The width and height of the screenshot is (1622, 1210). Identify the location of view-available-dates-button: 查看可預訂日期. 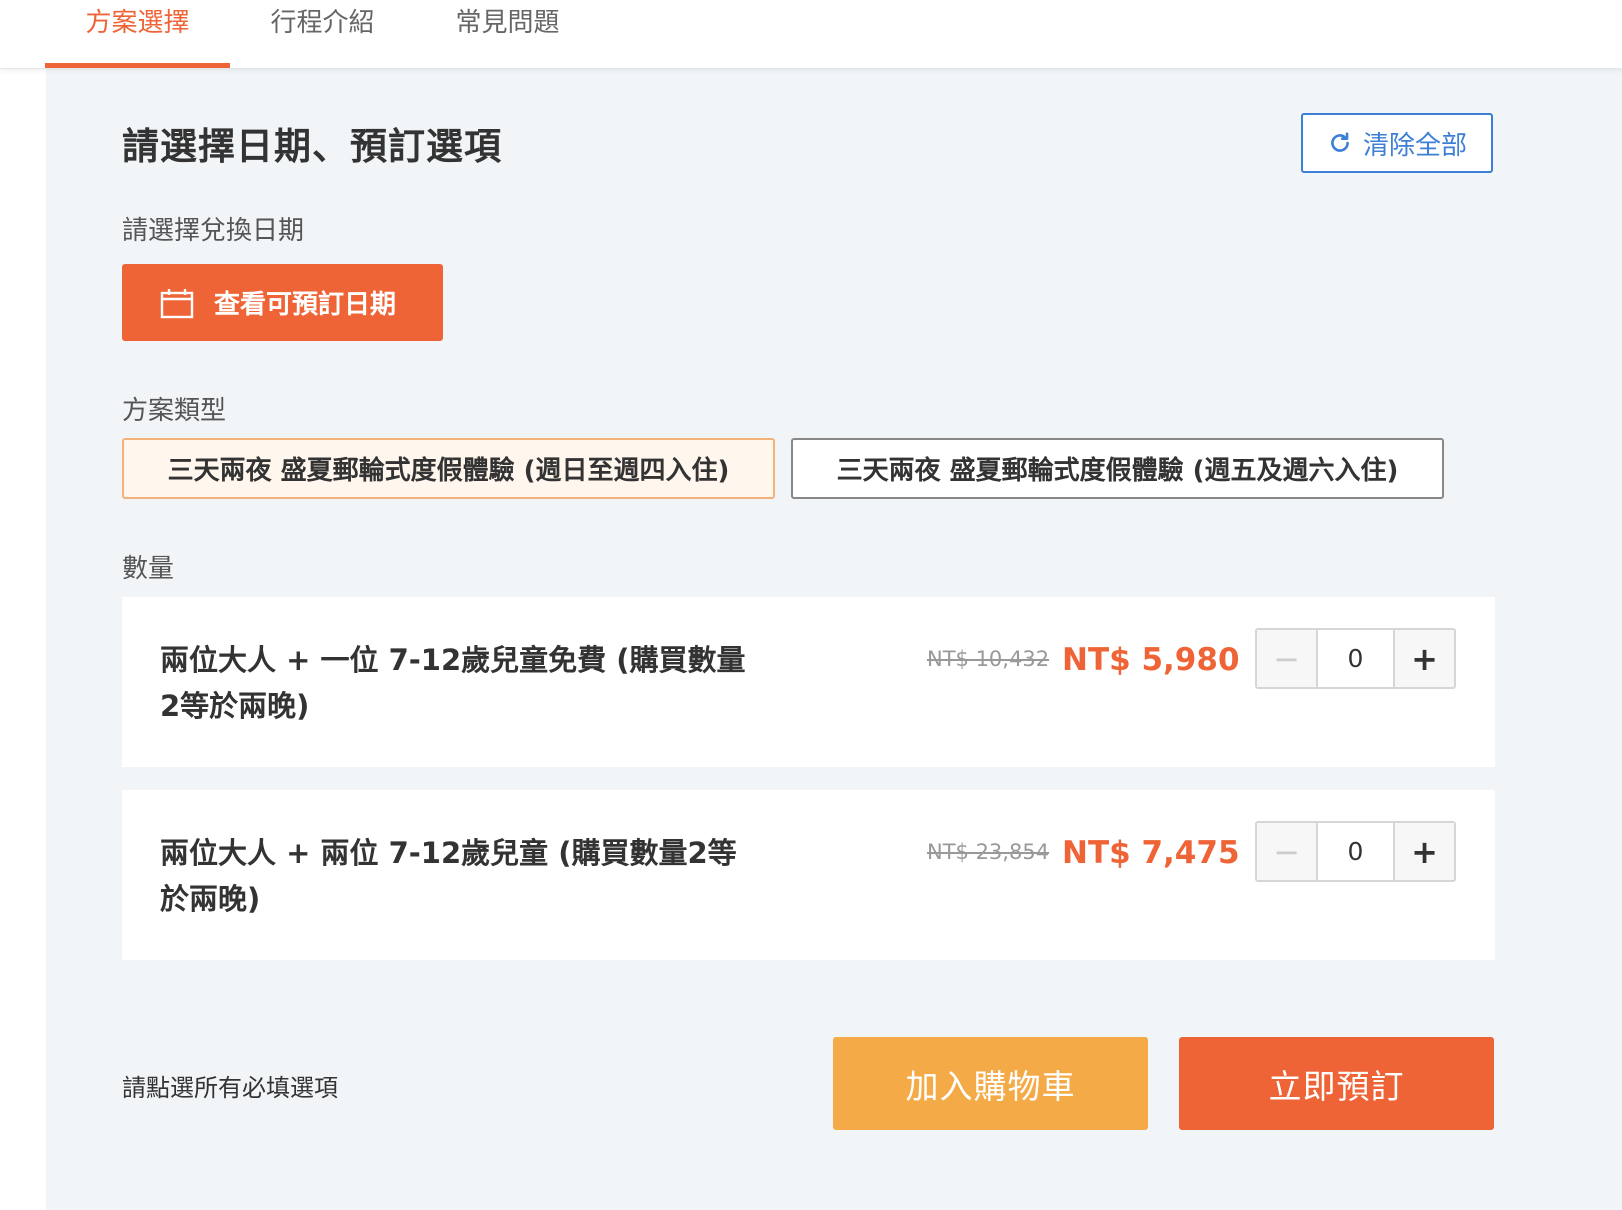
(282, 302).